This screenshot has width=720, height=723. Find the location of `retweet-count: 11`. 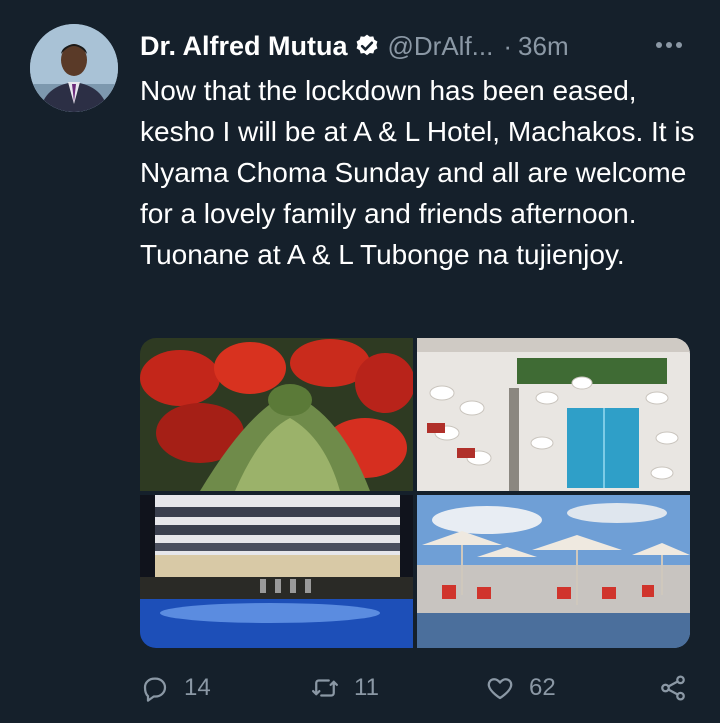

retweet-count: 11 is located at coordinates (366, 687).